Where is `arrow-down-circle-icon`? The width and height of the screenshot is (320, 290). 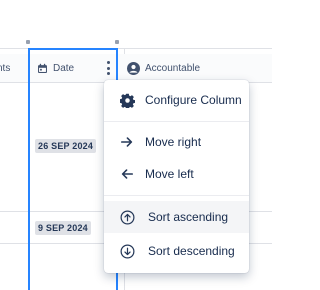 arrow-down-circle-icon is located at coordinates (127, 251).